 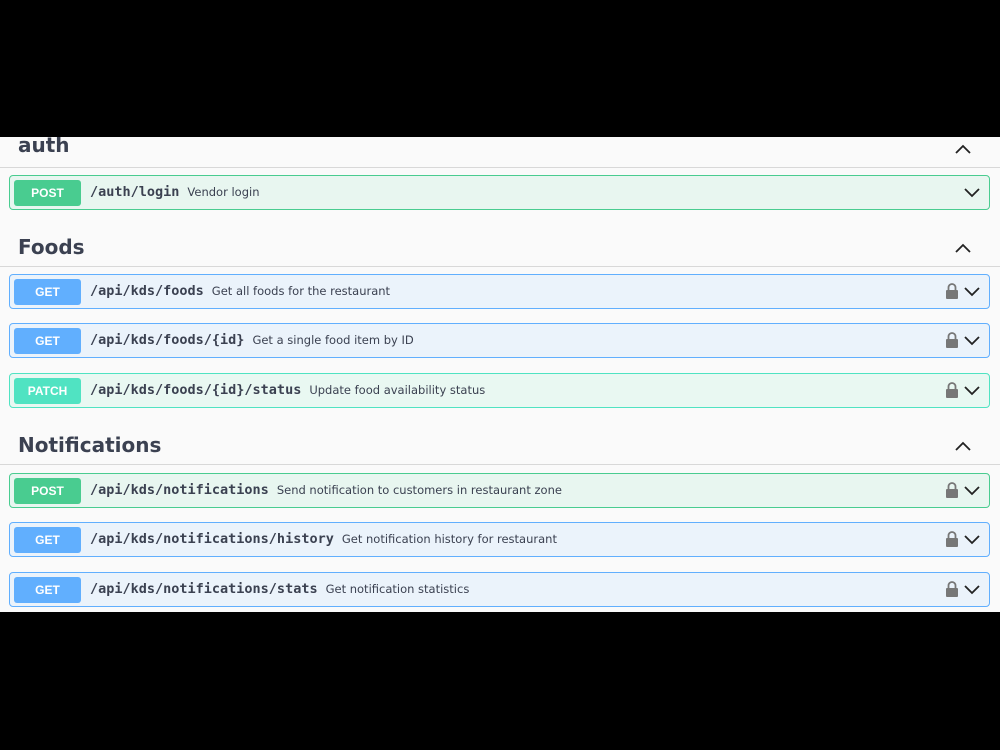 I want to click on section-title: Notifications, so click(x=90, y=445).